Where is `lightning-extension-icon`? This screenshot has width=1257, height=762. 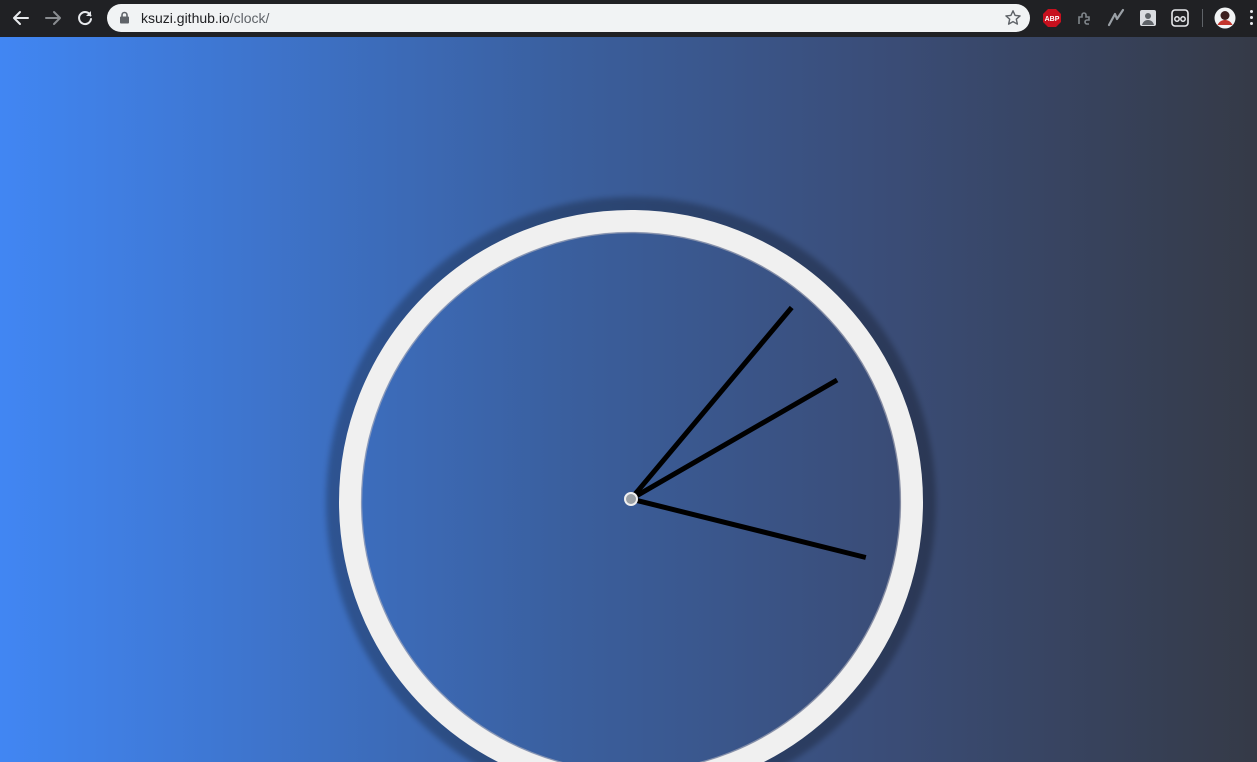 lightning-extension-icon is located at coordinates (1116, 18).